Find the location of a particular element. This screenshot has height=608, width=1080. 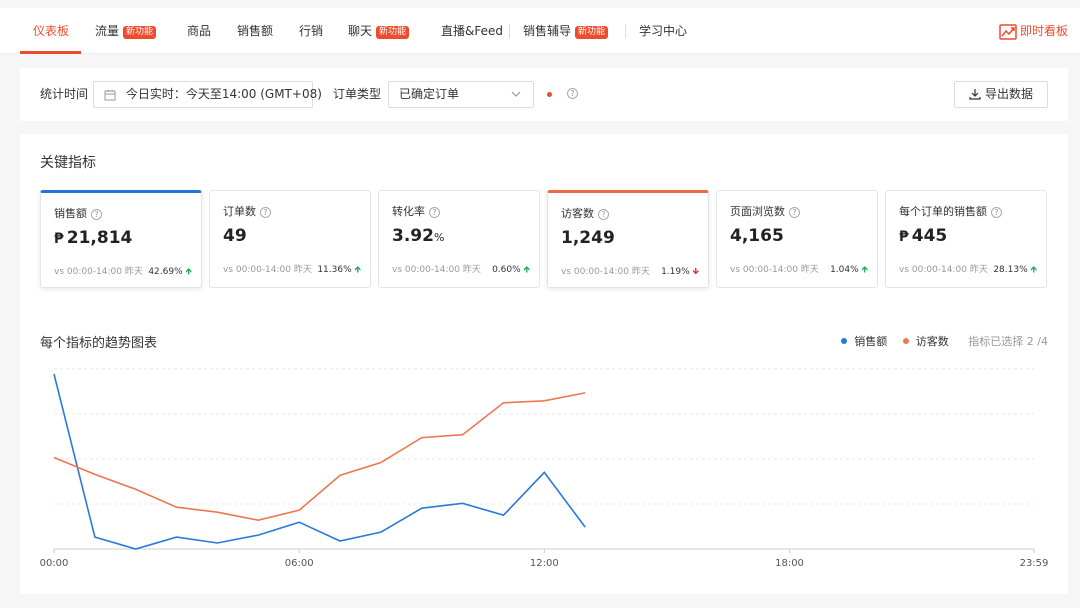

metric-card-visitors: 访客数? 1,249 vs 00:00-14:00 昨天 1.19% 🡻 is located at coordinates (628, 239).